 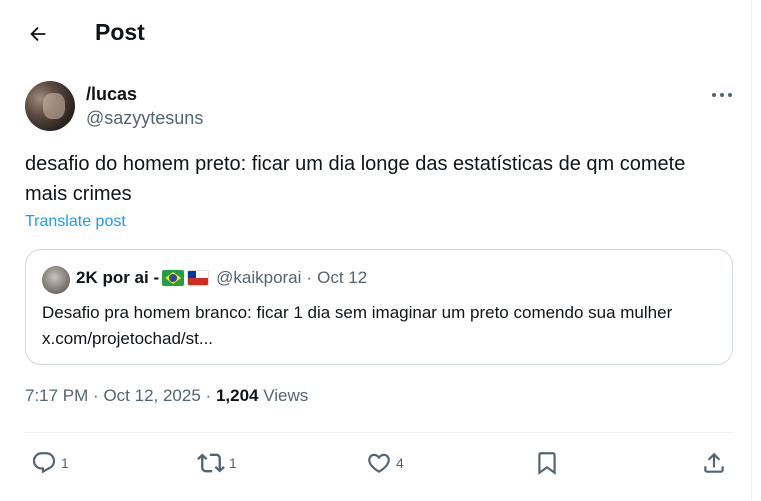 I want to click on top-bar: Post, so click(x=376, y=33).